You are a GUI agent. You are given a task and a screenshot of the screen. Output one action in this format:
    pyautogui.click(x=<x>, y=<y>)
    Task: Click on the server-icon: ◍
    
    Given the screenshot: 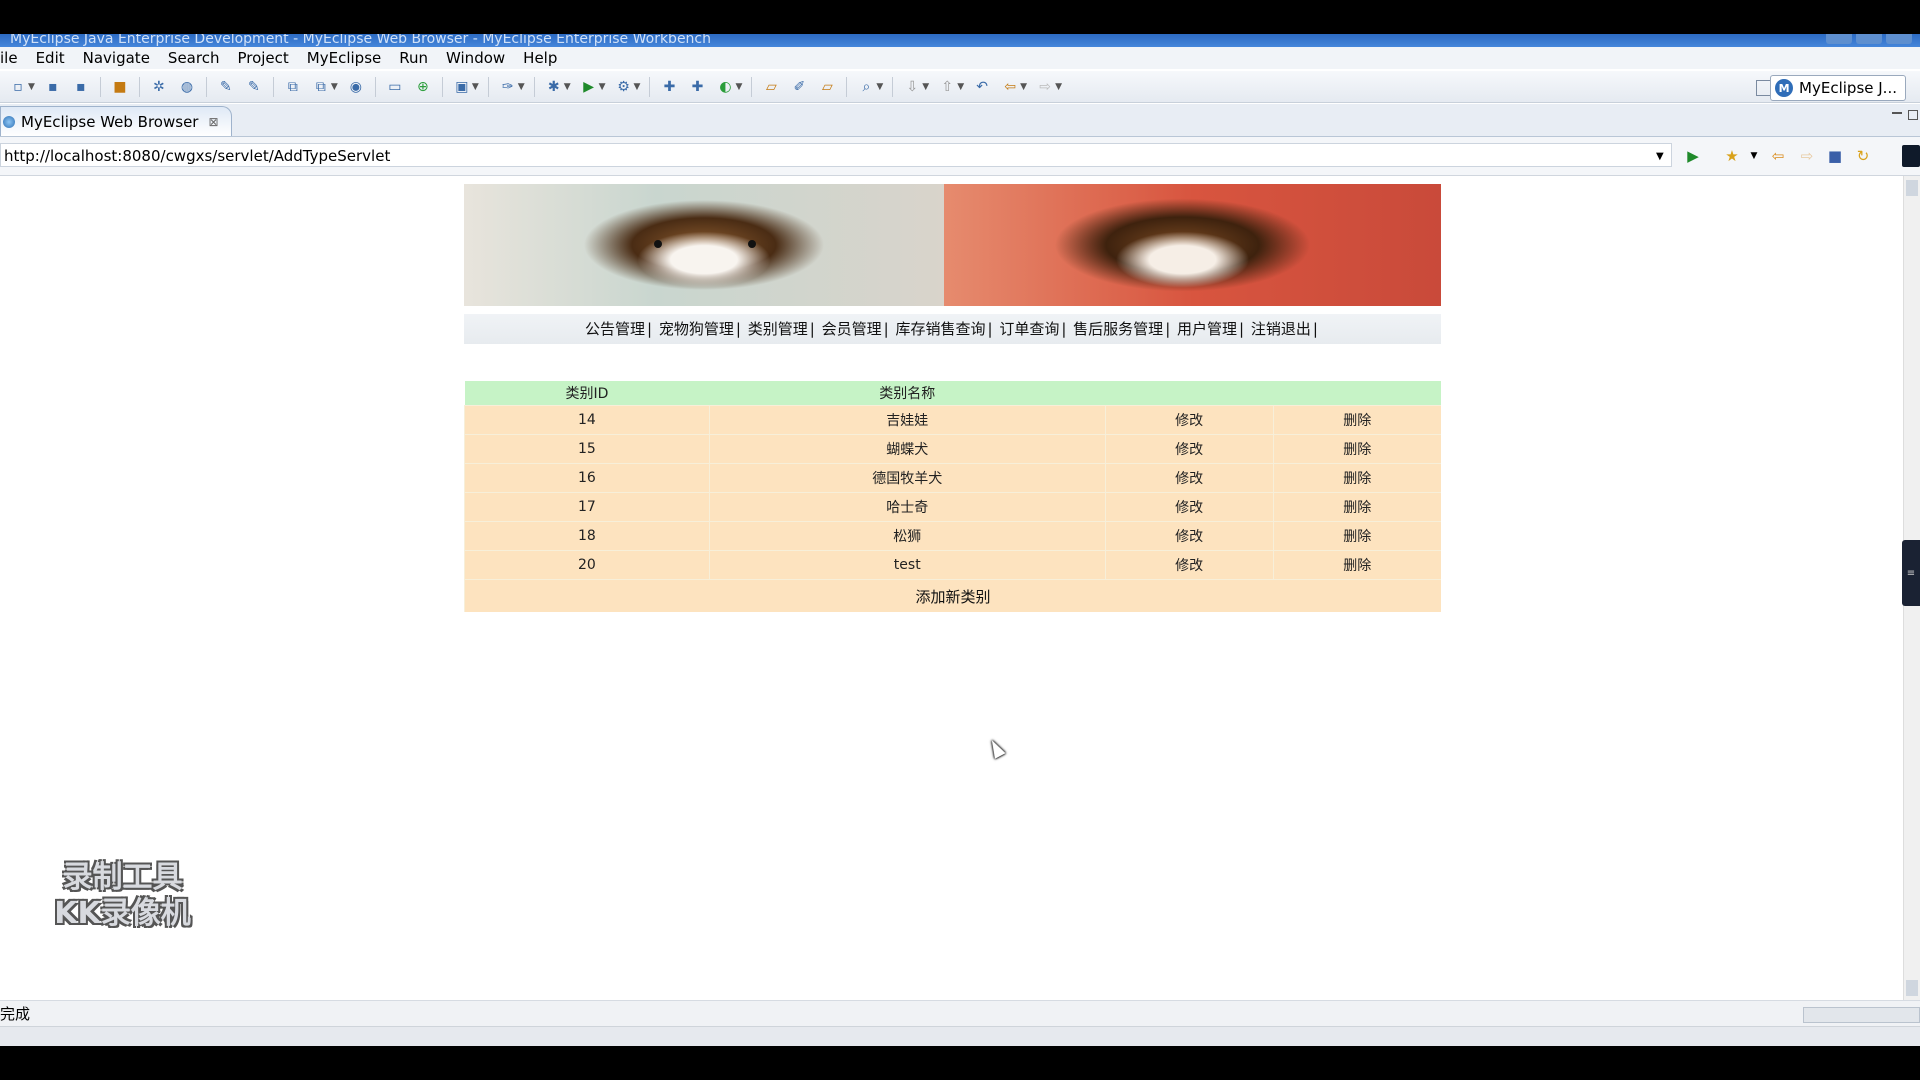 What is the action you would take?
    pyautogui.click(x=187, y=87)
    